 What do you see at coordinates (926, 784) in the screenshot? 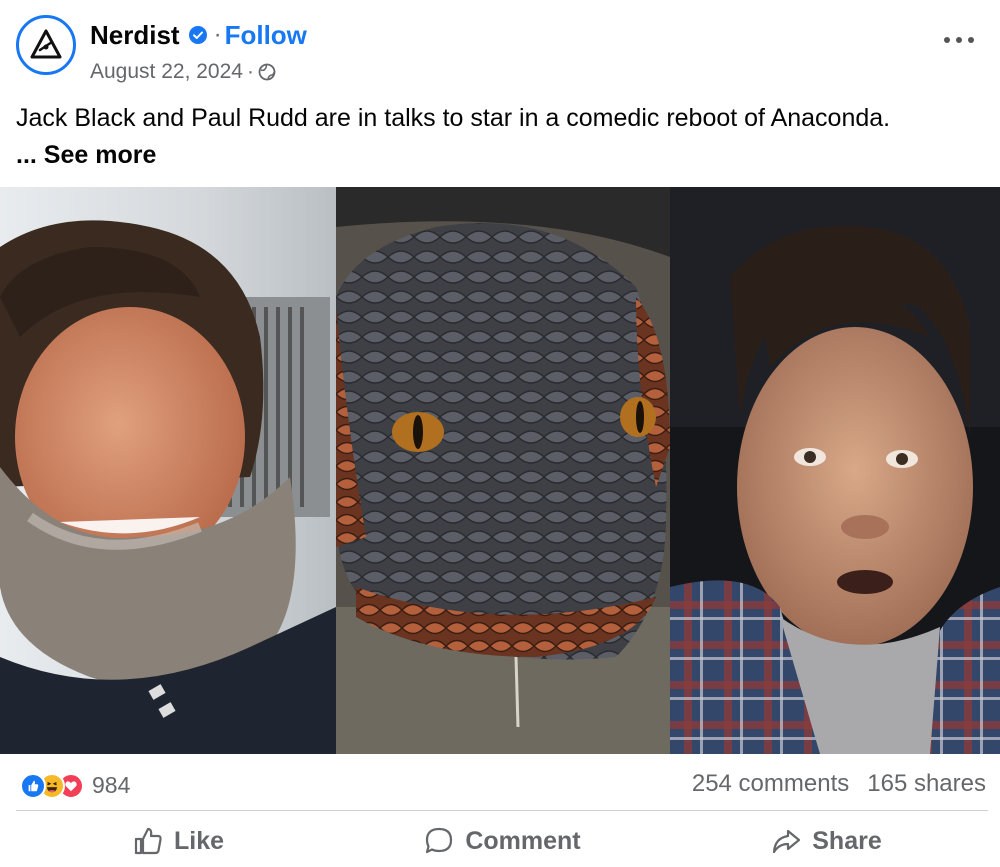
I see `shares-count-link: 165 shares` at bounding box center [926, 784].